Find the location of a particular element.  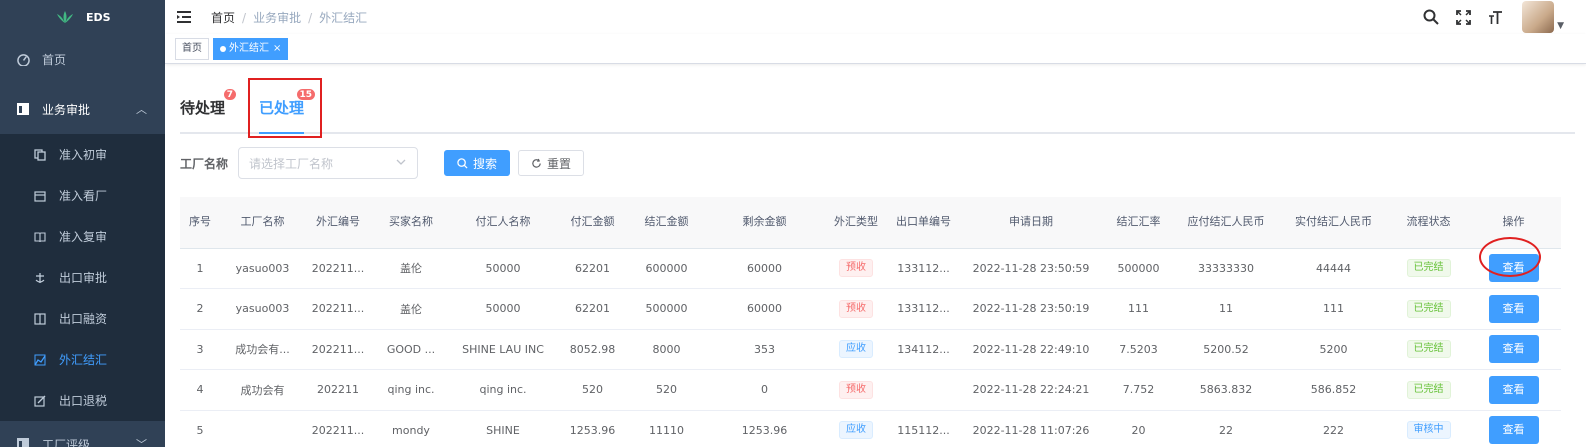

chart-icon is located at coordinates (40, 360).